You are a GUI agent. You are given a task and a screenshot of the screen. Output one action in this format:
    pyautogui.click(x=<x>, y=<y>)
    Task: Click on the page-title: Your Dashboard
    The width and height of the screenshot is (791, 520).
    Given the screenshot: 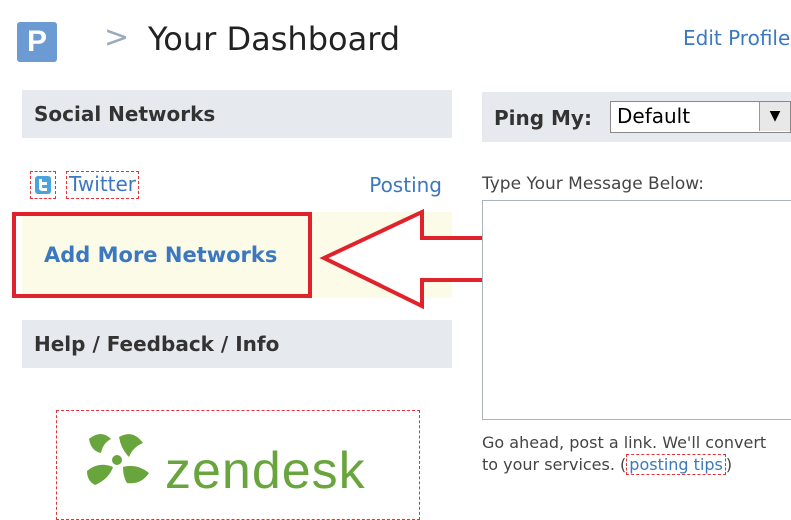 What is the action you would take?
    pyautogui.click(x=274, y=39)
    